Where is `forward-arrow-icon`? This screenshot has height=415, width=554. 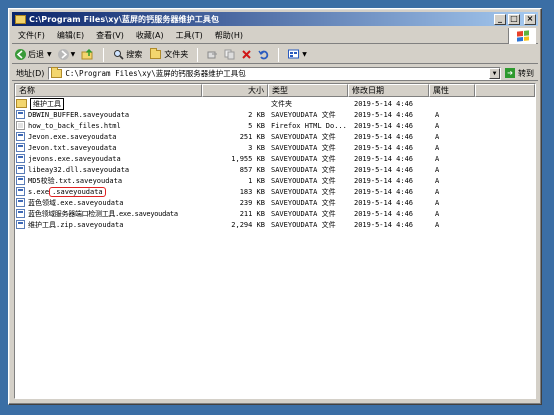
forward-arrow-icon is located at coordinates (63, 54).